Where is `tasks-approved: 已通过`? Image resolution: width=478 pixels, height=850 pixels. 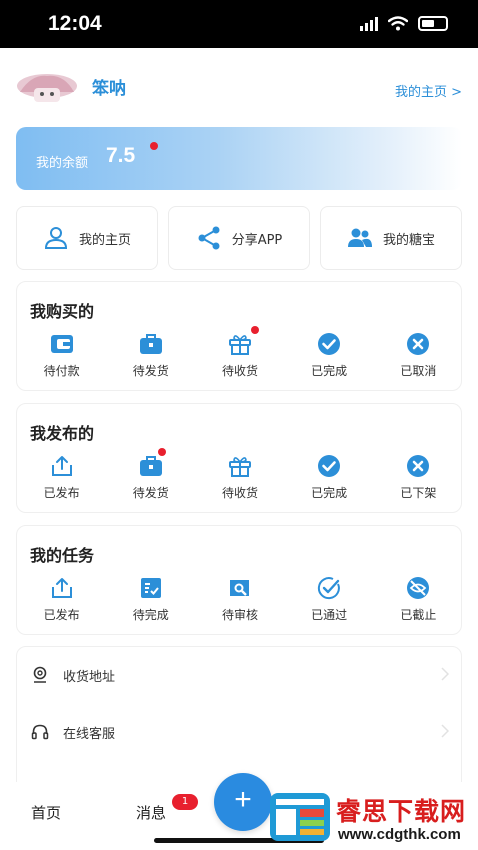
tasks-approved: 已通过 is located at coordinates (329, 599).